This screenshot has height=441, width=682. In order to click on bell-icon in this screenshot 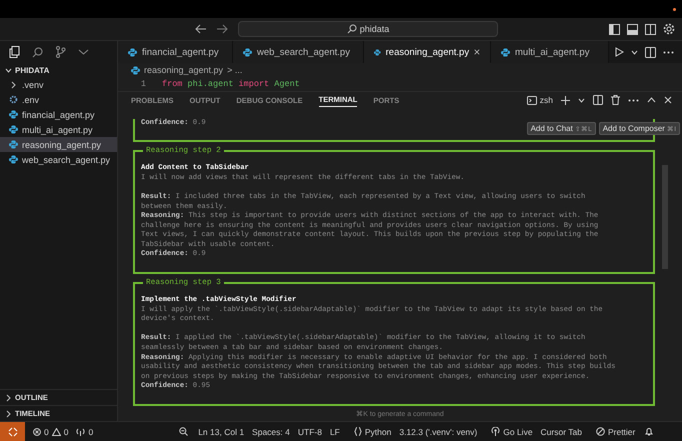, I will do `click(649, 431)`.